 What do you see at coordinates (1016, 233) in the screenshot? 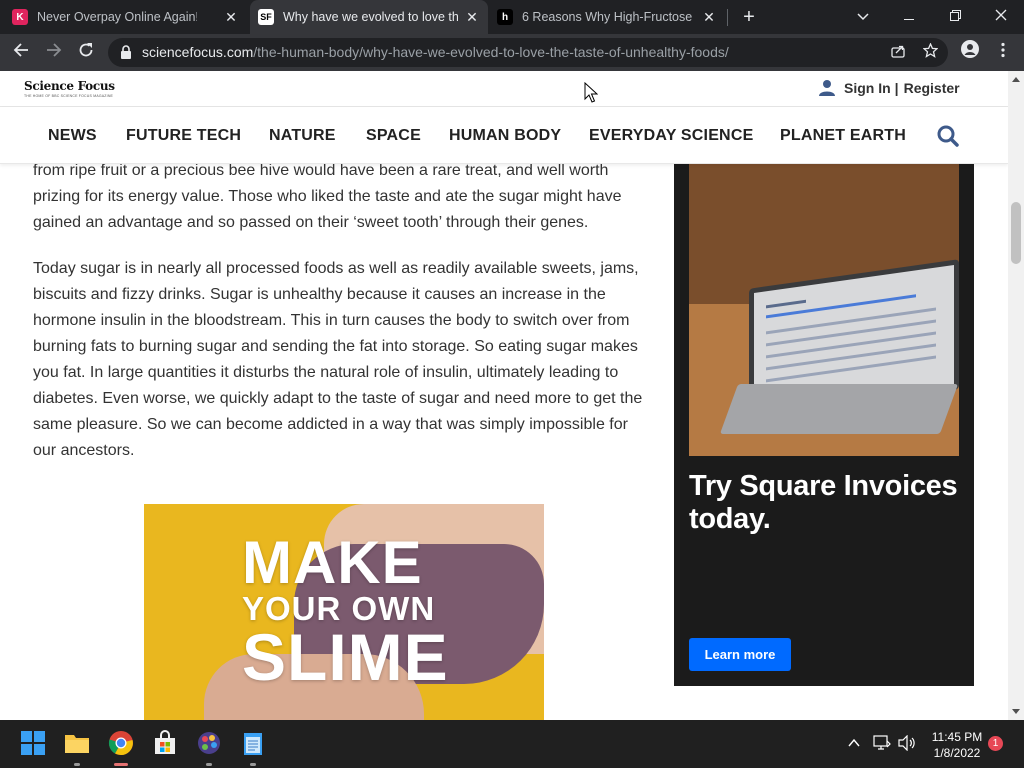
I see `scrollbar-thumb` at bounding box center [1016, 233].